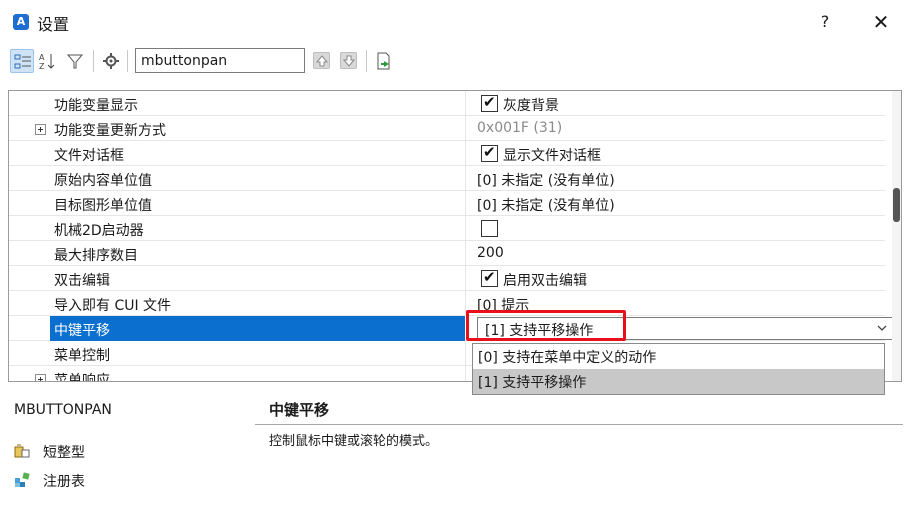 Image resolution: width=911 pixels, height=529 pixels. I want to click on property-label: 最大排序数目, so click(96, 256).